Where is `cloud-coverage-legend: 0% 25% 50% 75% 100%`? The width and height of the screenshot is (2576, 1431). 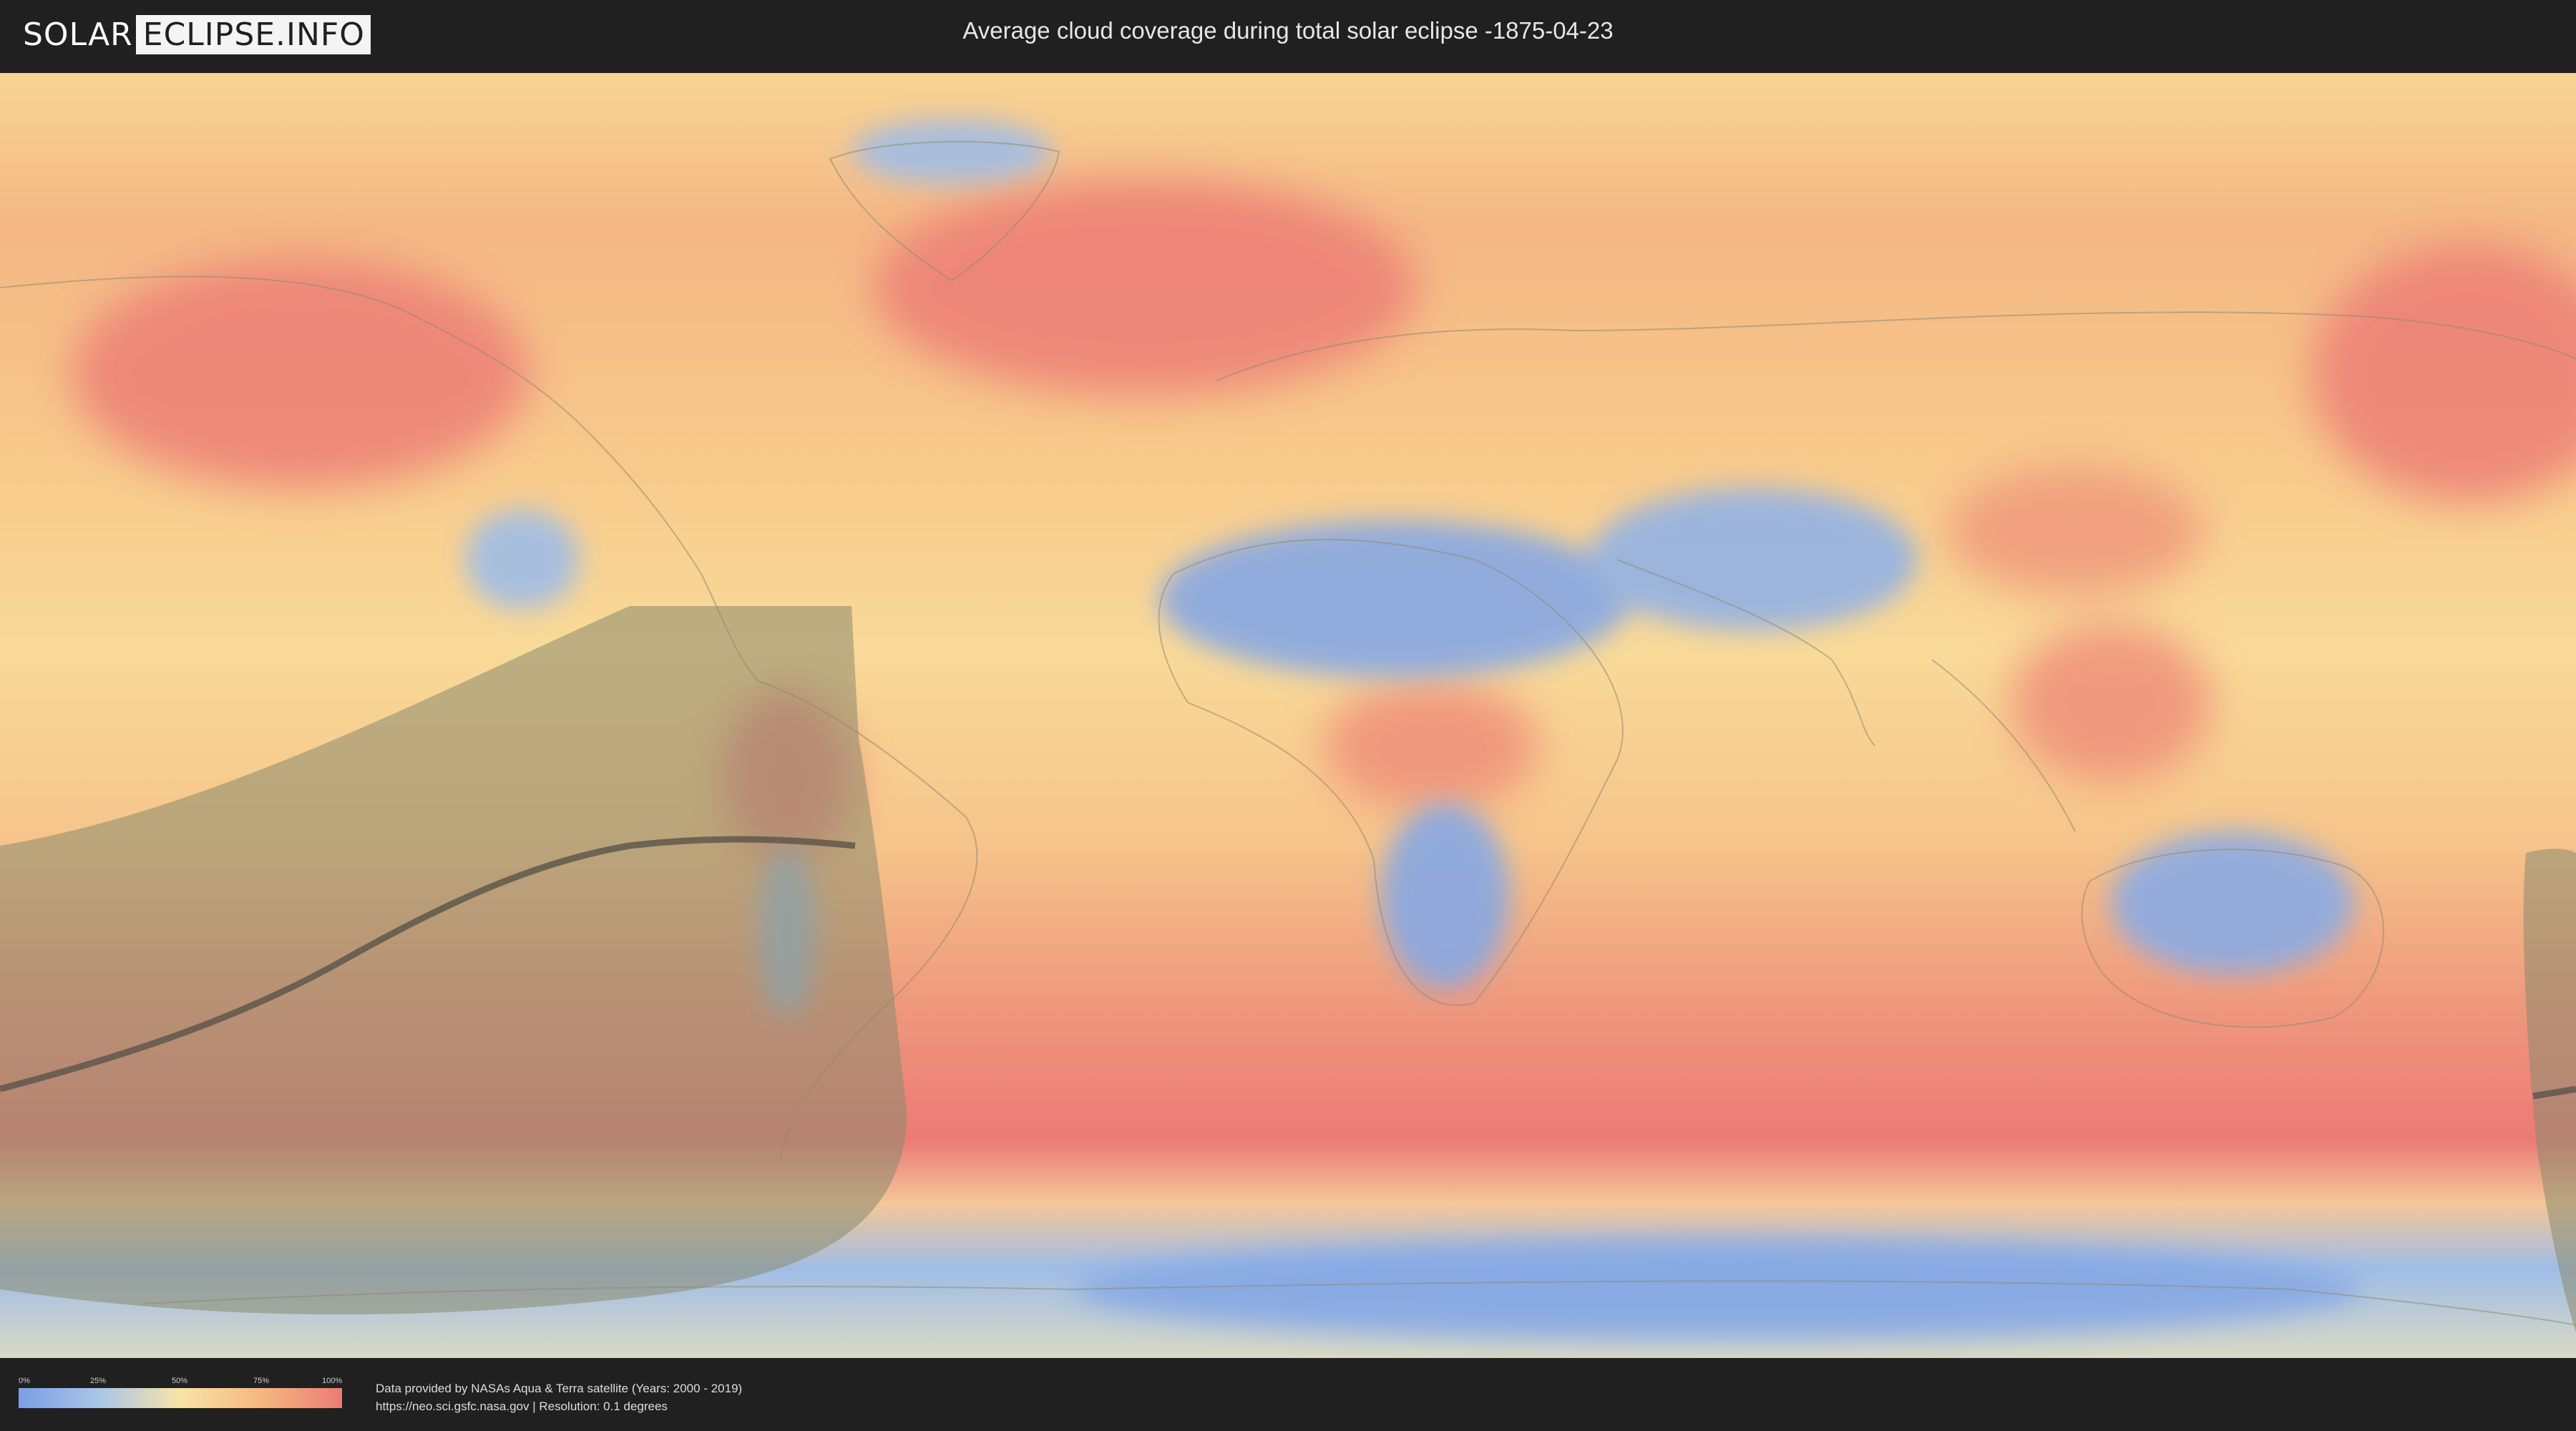
cloud-coverage-legend: 0% 25% 50% 75% 100% is located at coordinates (180, 1392).